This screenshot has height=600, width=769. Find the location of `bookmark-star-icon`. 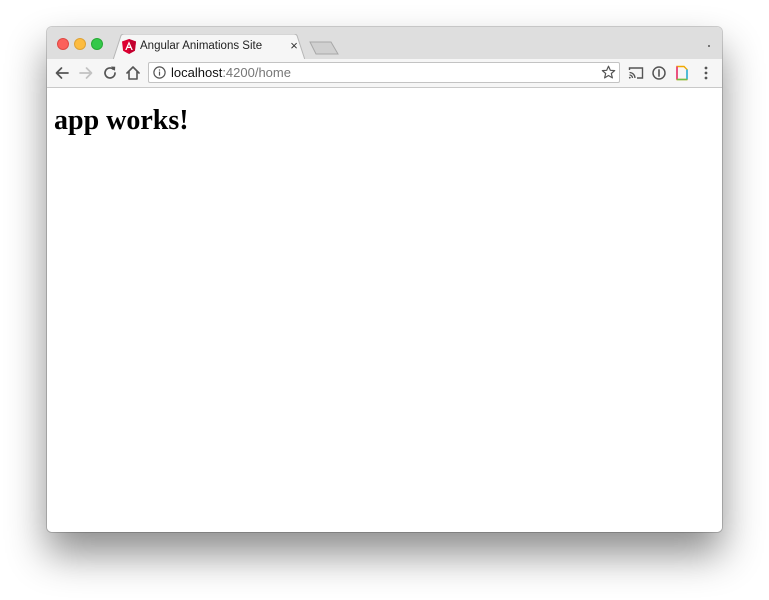

bookmark-star-icon is located at coordinates (608, 72).